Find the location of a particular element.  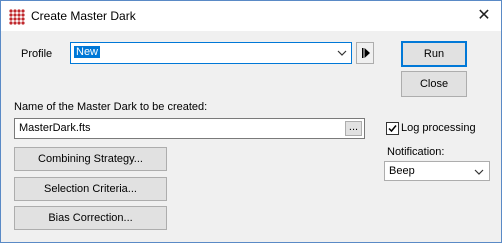

profile-value: New is located at coordinates (87, 52).